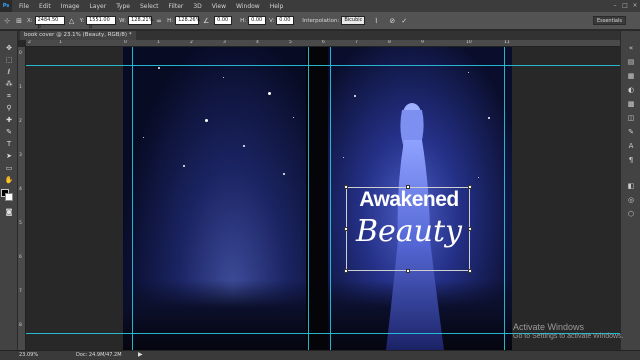 This screenshot has width=640, height=360. Describe the element at coordinates (72, 21) in the screenshot. I see `delta-icon: △` at that location.